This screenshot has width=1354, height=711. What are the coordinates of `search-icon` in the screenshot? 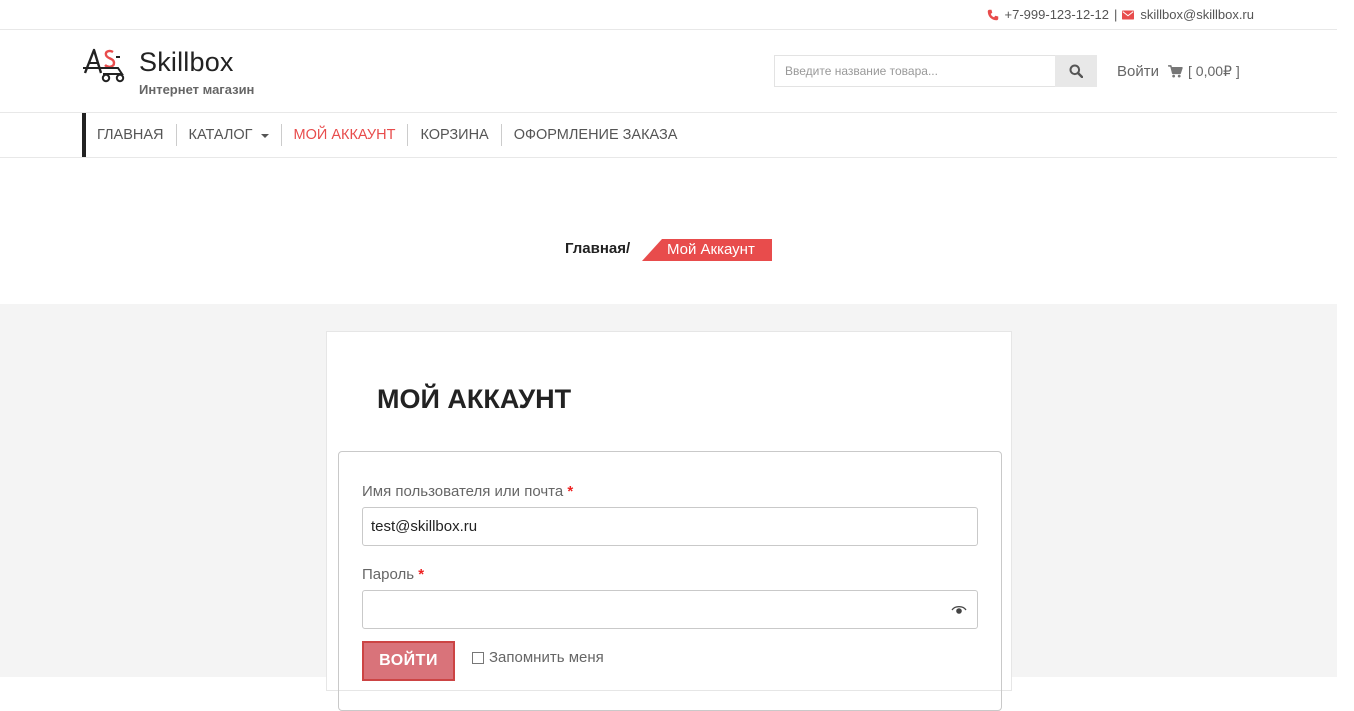 It's located at (1076, 71).